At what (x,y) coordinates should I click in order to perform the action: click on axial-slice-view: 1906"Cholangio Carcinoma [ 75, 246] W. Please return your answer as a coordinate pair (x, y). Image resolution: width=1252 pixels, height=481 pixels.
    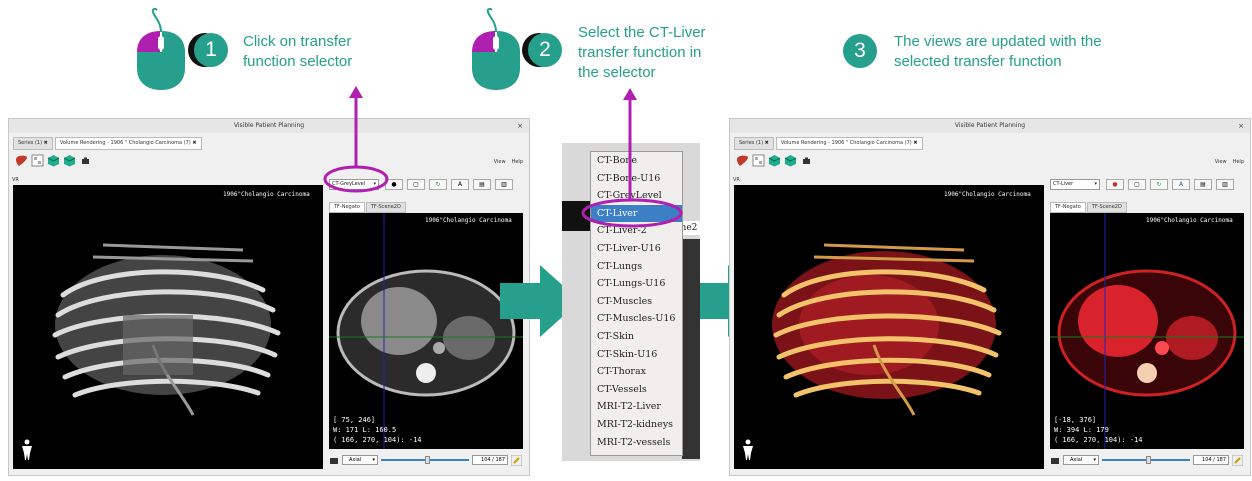
    Looking at the image, I should click on (426, 331).